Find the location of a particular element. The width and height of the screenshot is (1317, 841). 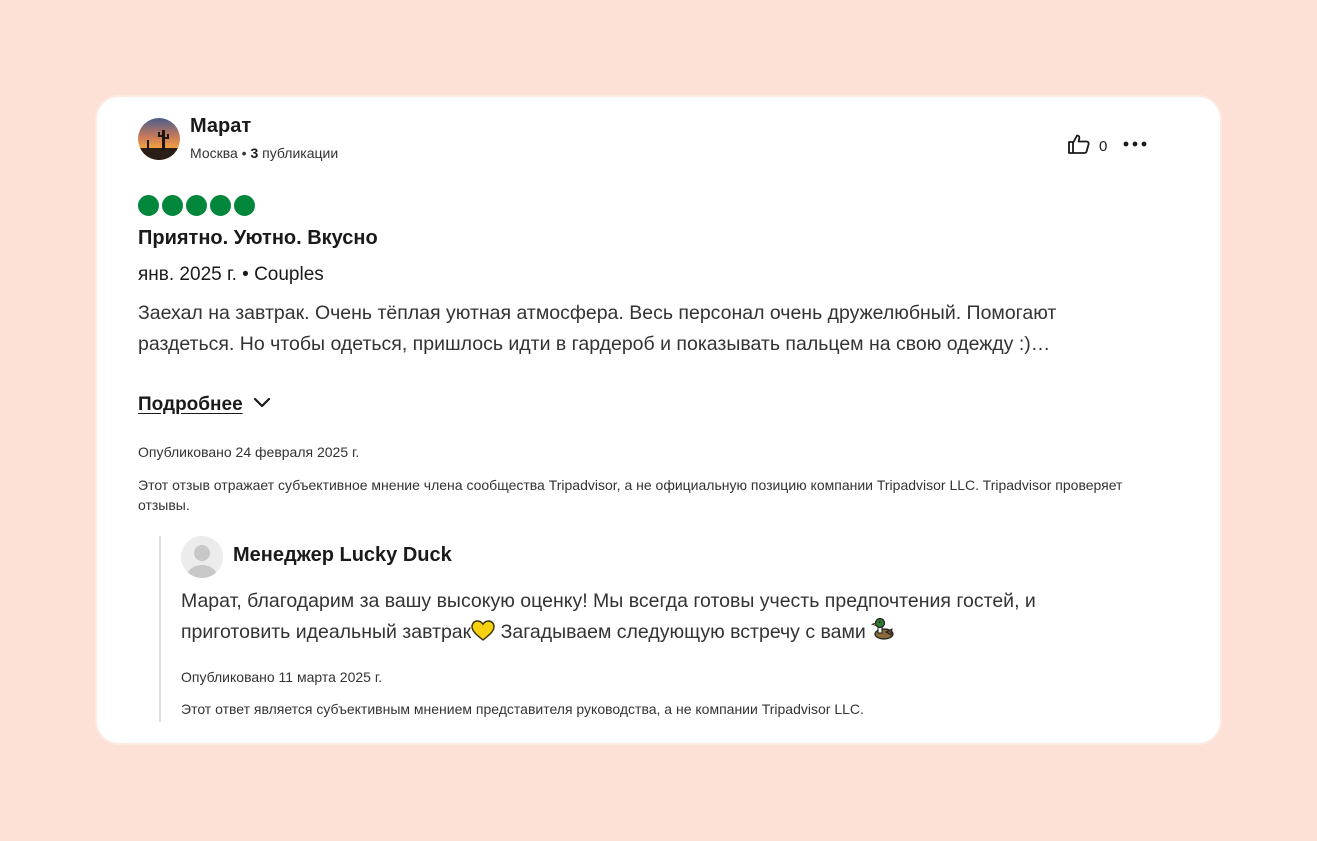

thumbs-up-icon is located at coordinates (1079, 146).